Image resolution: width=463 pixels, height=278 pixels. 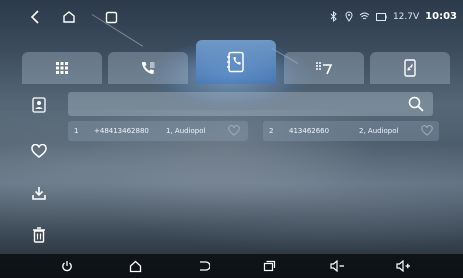 What do you see at coordinates (269, 266) in the screenshot?
I see `recent-apps-icon` at bounding box center [269, 266].